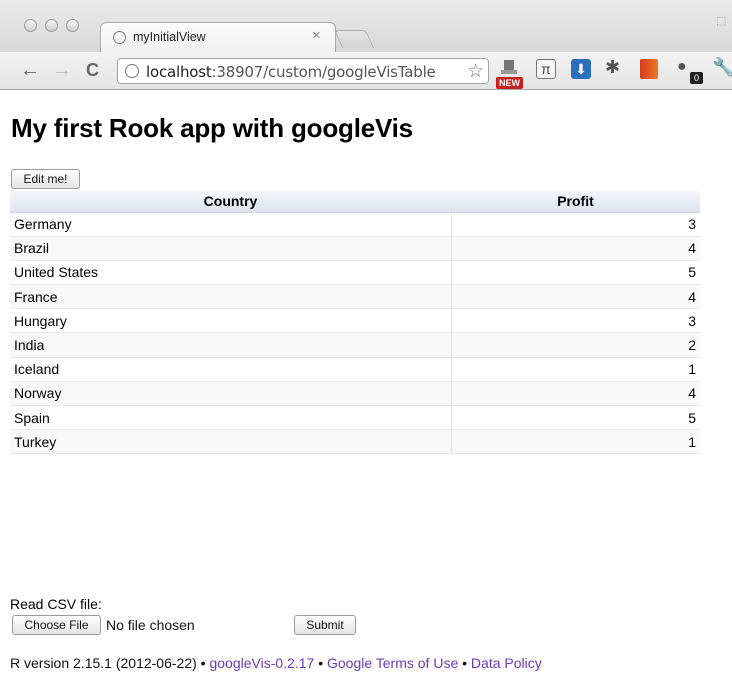  Describe the element at coordinates (45, 179) in the screenshot. I see `edit-me-button: Edit me!` at that location.